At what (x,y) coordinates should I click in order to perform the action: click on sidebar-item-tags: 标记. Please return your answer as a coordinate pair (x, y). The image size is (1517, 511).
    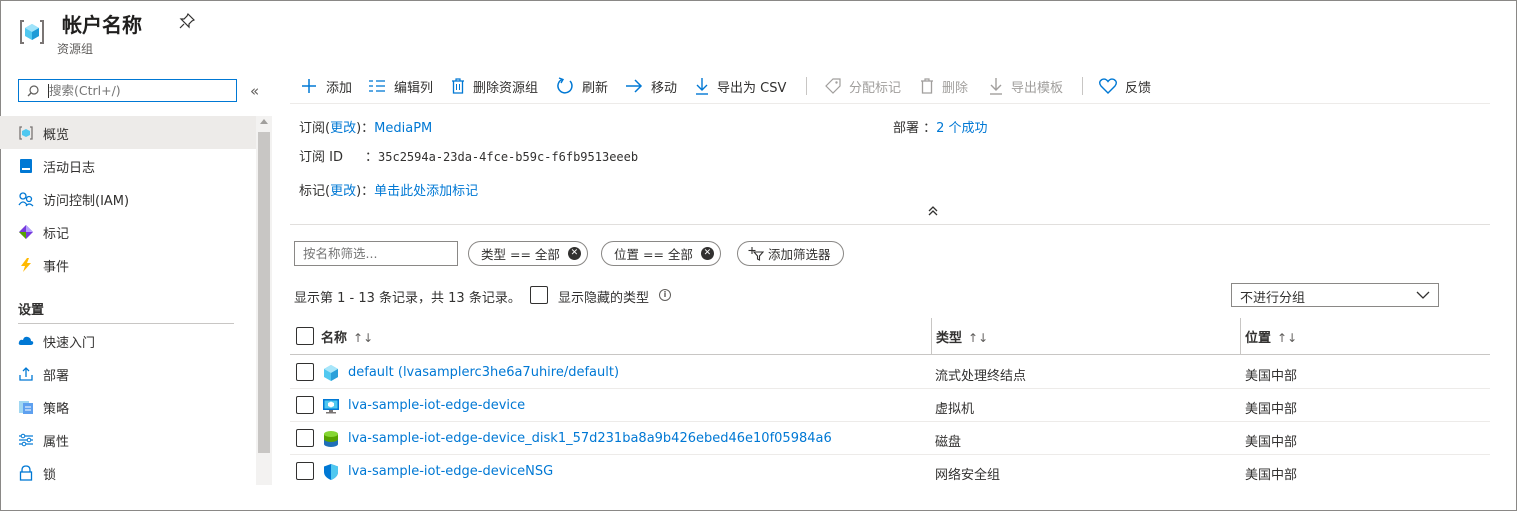
    Looking at the image, I should click on (128, 231).